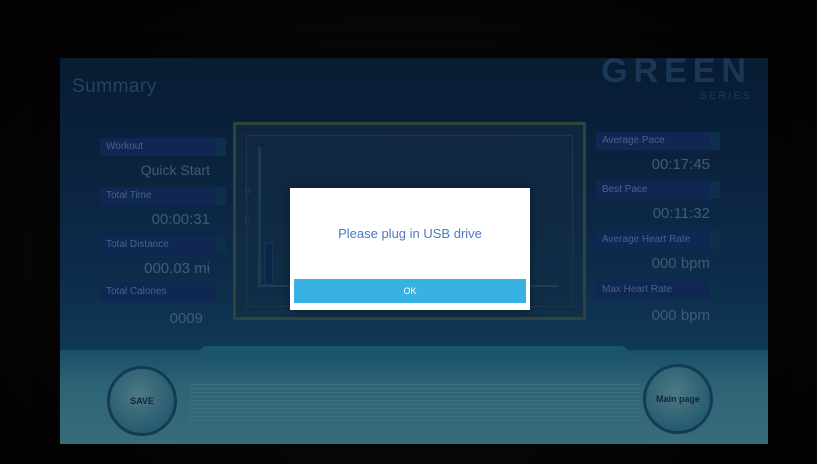 Image resolution: width=817 pixels, height=464 pixels. Describe the element at coordinates (247, 192) in the screenshot. I see `graph-tick-top: 15` at that location.